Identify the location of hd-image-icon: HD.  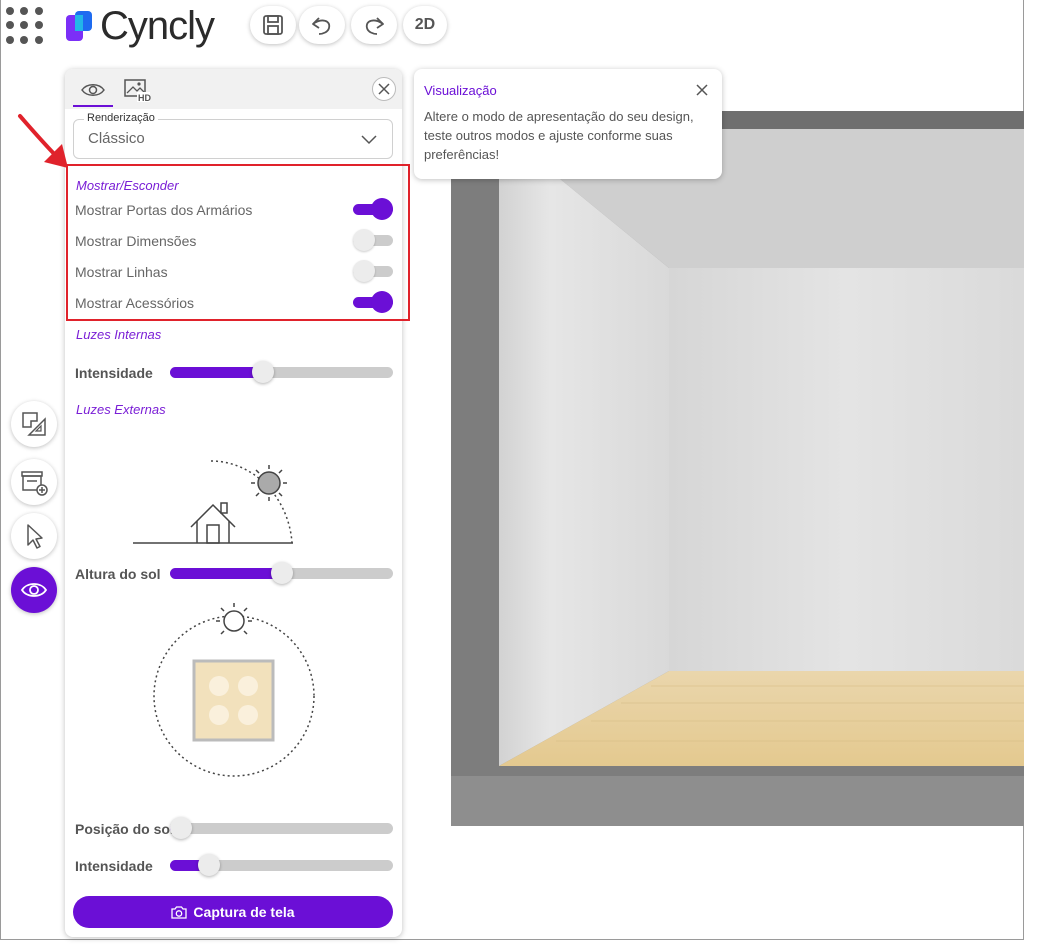
(137, 91).